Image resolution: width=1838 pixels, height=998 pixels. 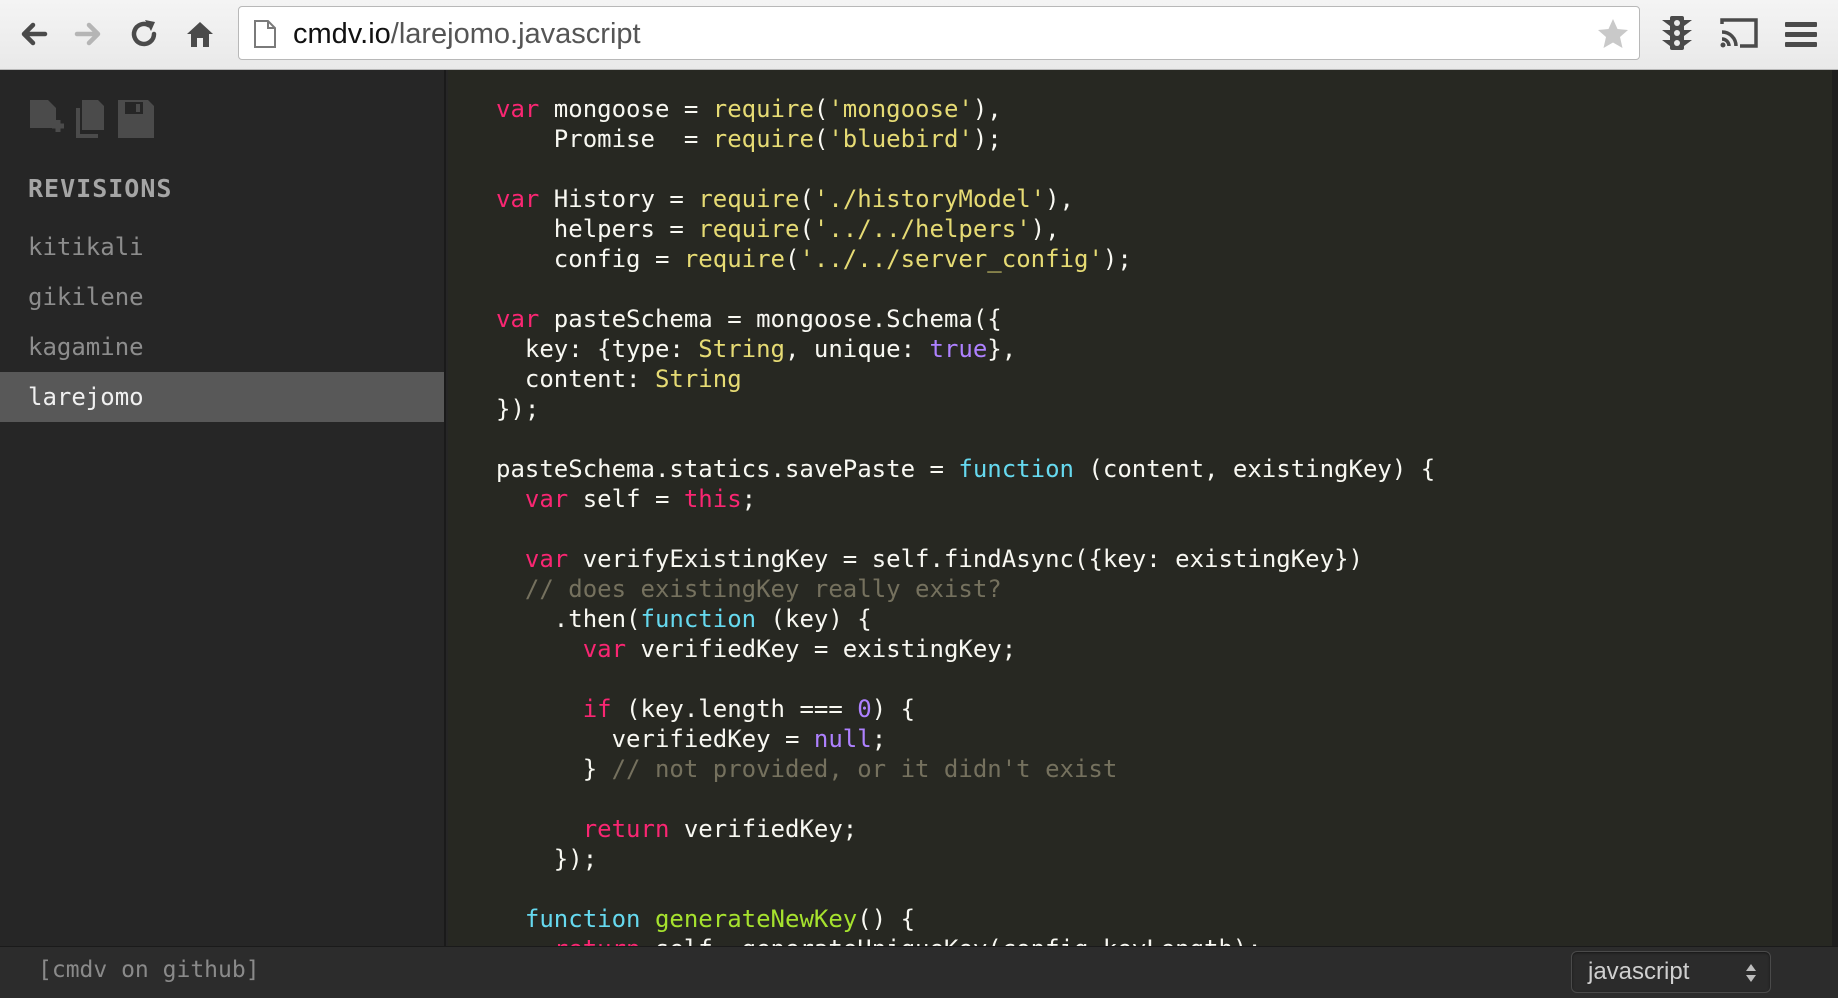 What do you see at coordinates (1677, 34) in the screenshot?
I see `traffic-light-icon` at bounding box center [1677, 34].